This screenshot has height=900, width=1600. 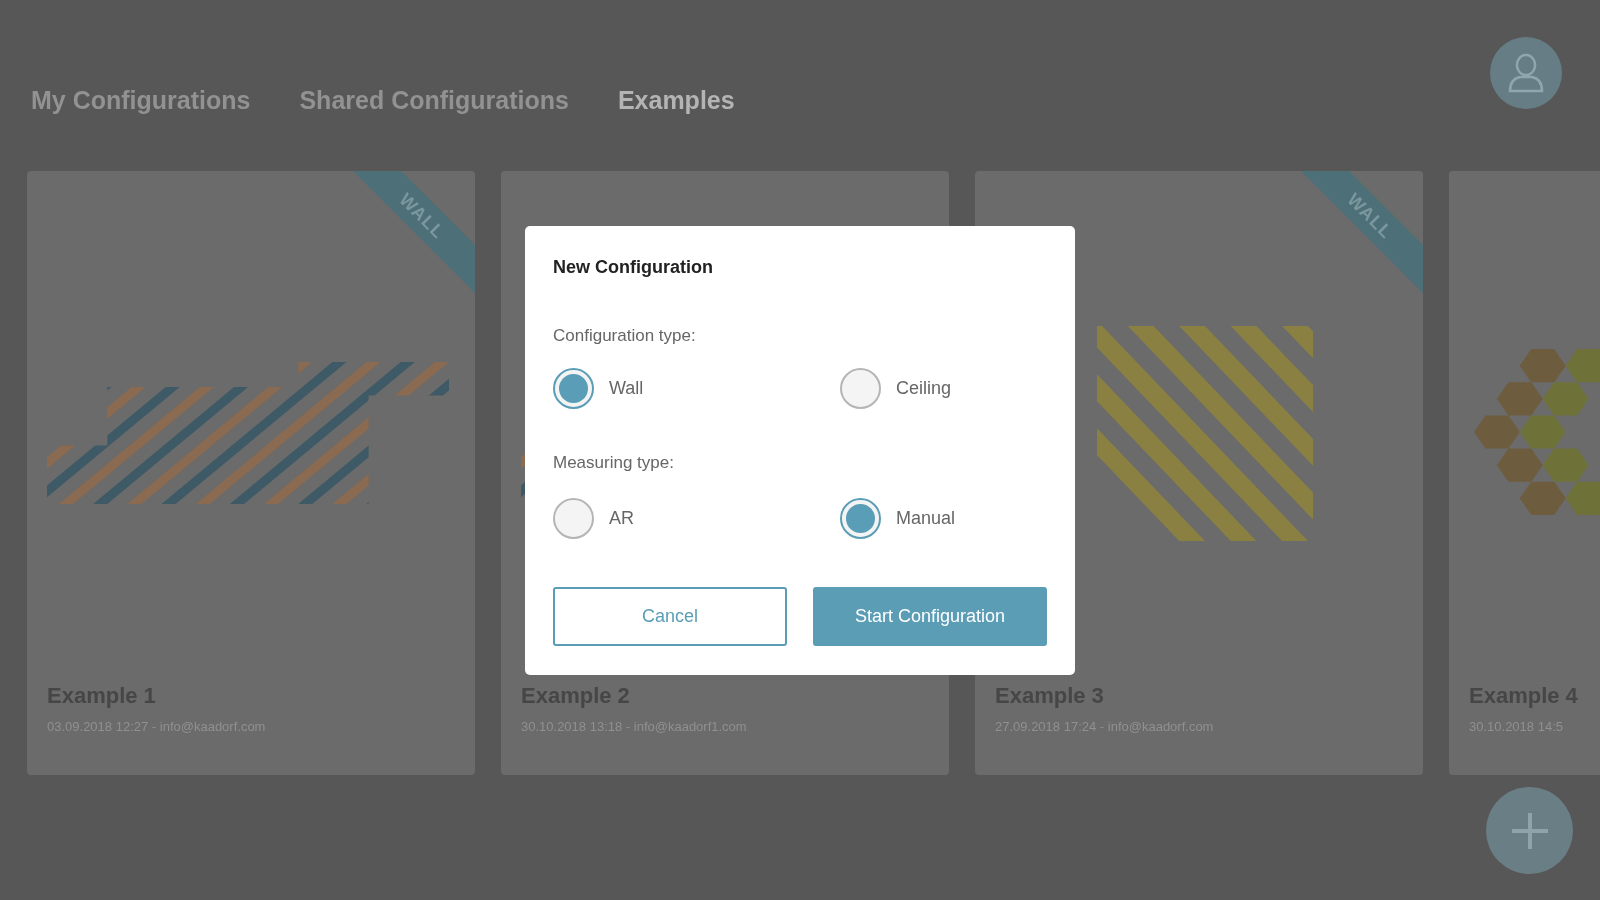 What do you see at coordinates (930, 616) in the screenshot?
I see `start-button: Start Configuration` at bounding box center [930, 616].